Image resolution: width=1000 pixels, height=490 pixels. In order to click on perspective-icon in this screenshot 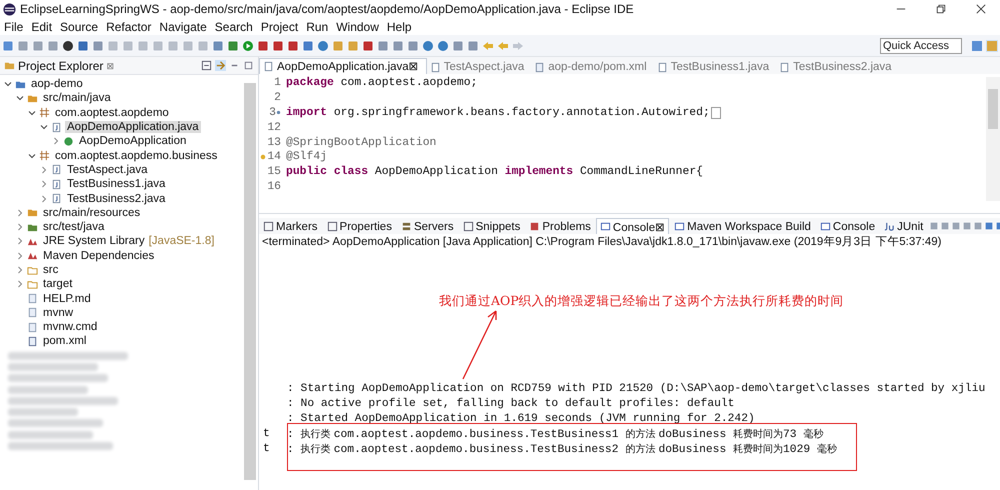, I will do `click(977, 46)`.